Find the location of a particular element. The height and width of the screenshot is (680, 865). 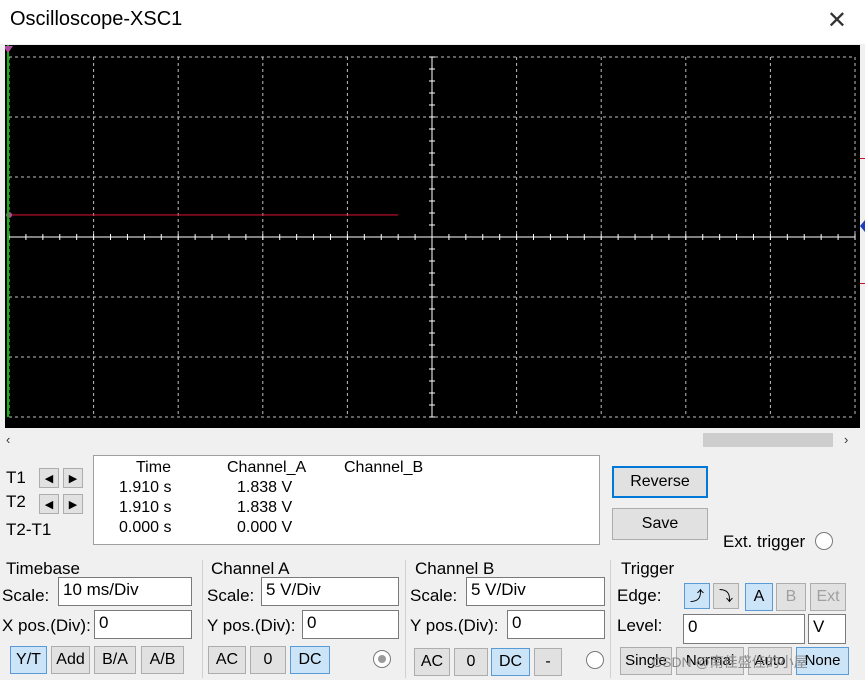

channel-a-offset-marker is located at coordinates (862, 158).